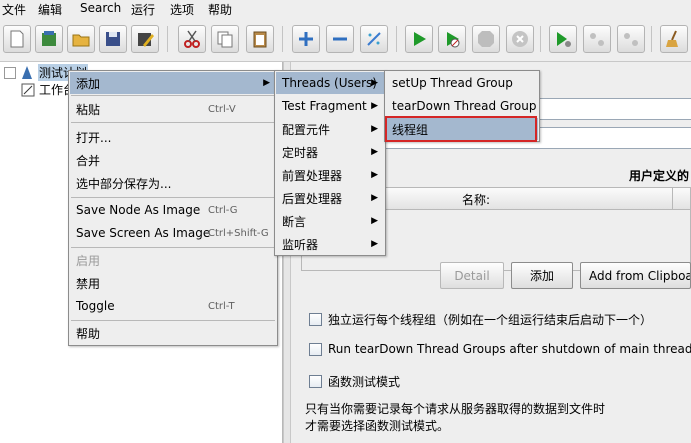 The height and width of the screenshot is (443, 691). Describe the element at coordinates (27, 72) in the screenshot. I see `test-plan-icon` at that location.